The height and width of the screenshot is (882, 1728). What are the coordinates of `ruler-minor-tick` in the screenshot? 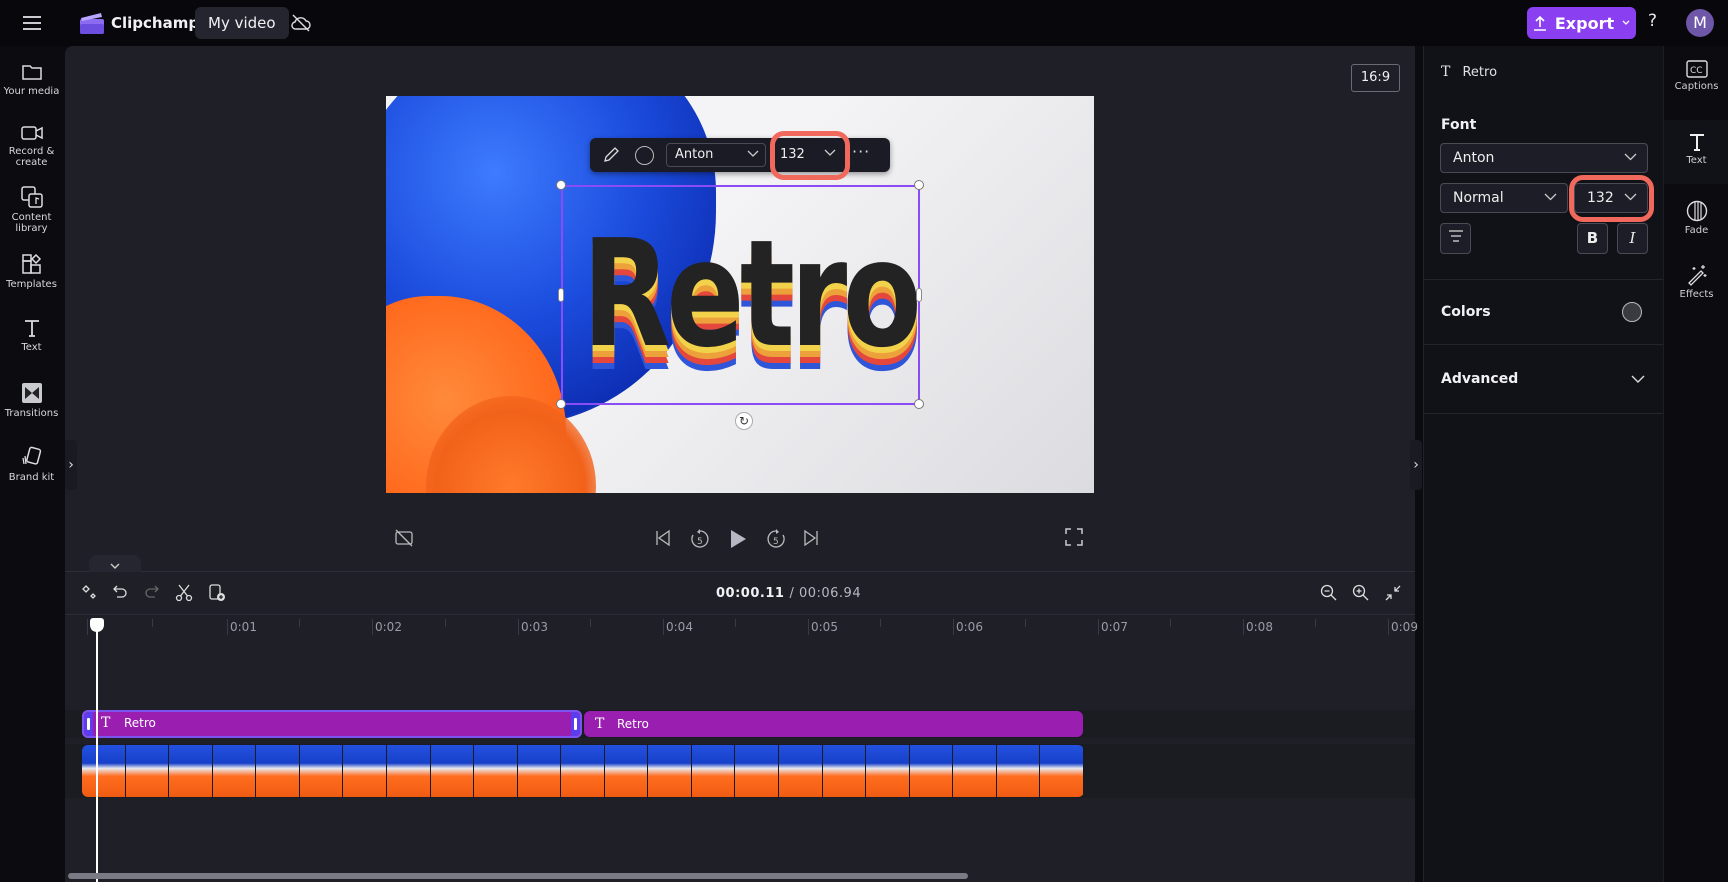 It's located at (152, 623).